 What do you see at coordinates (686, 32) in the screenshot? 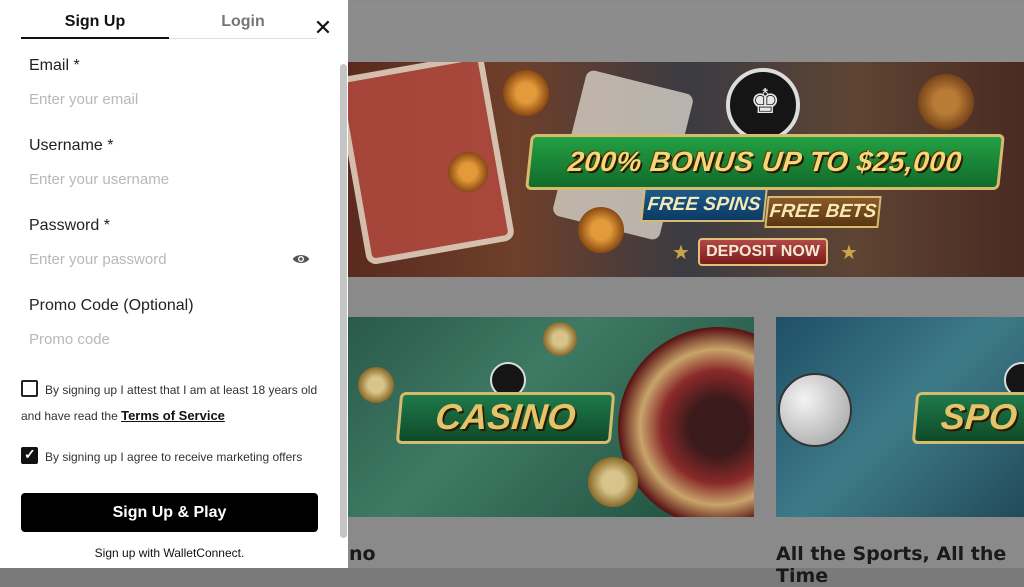
I see `background-header` at bounding box center [686, 32].